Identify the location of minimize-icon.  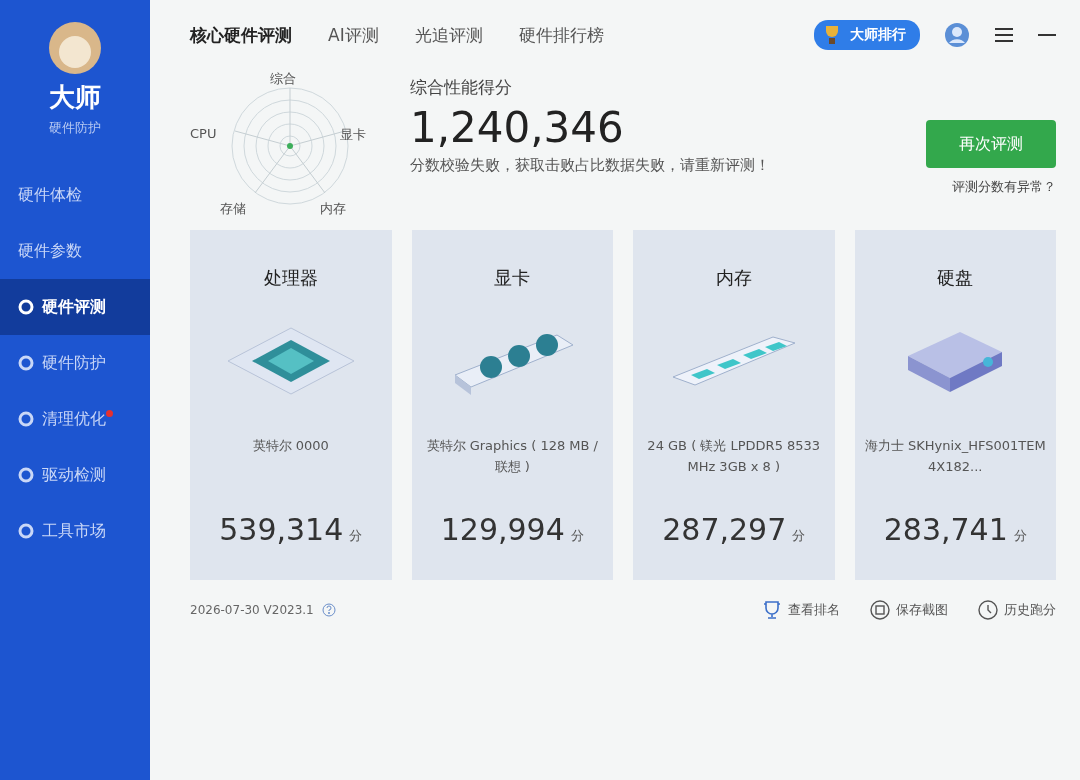
(1047, 35).